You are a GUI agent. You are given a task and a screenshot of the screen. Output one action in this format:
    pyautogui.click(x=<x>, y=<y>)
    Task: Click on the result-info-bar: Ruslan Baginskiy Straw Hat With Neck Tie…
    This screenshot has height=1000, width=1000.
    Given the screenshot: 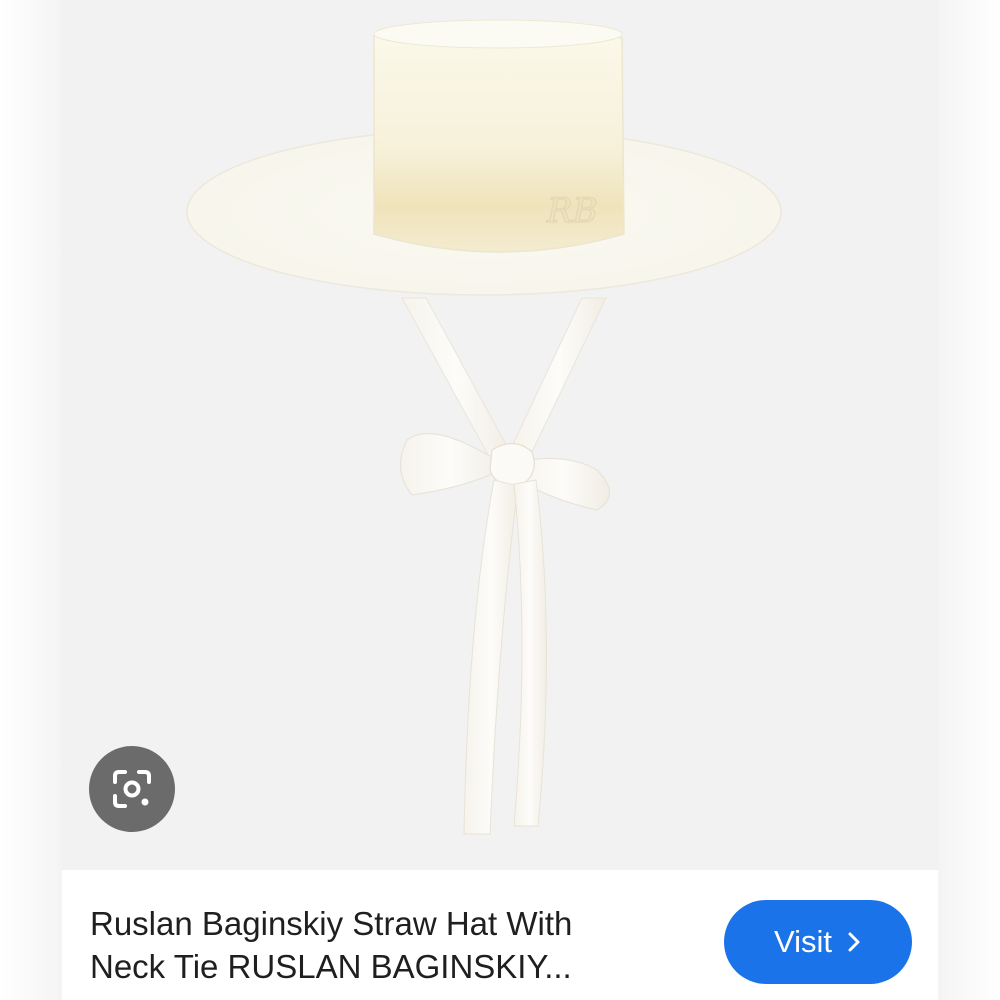 What is the action you would take?
    pyautogui.click(x=500, y=935)
    